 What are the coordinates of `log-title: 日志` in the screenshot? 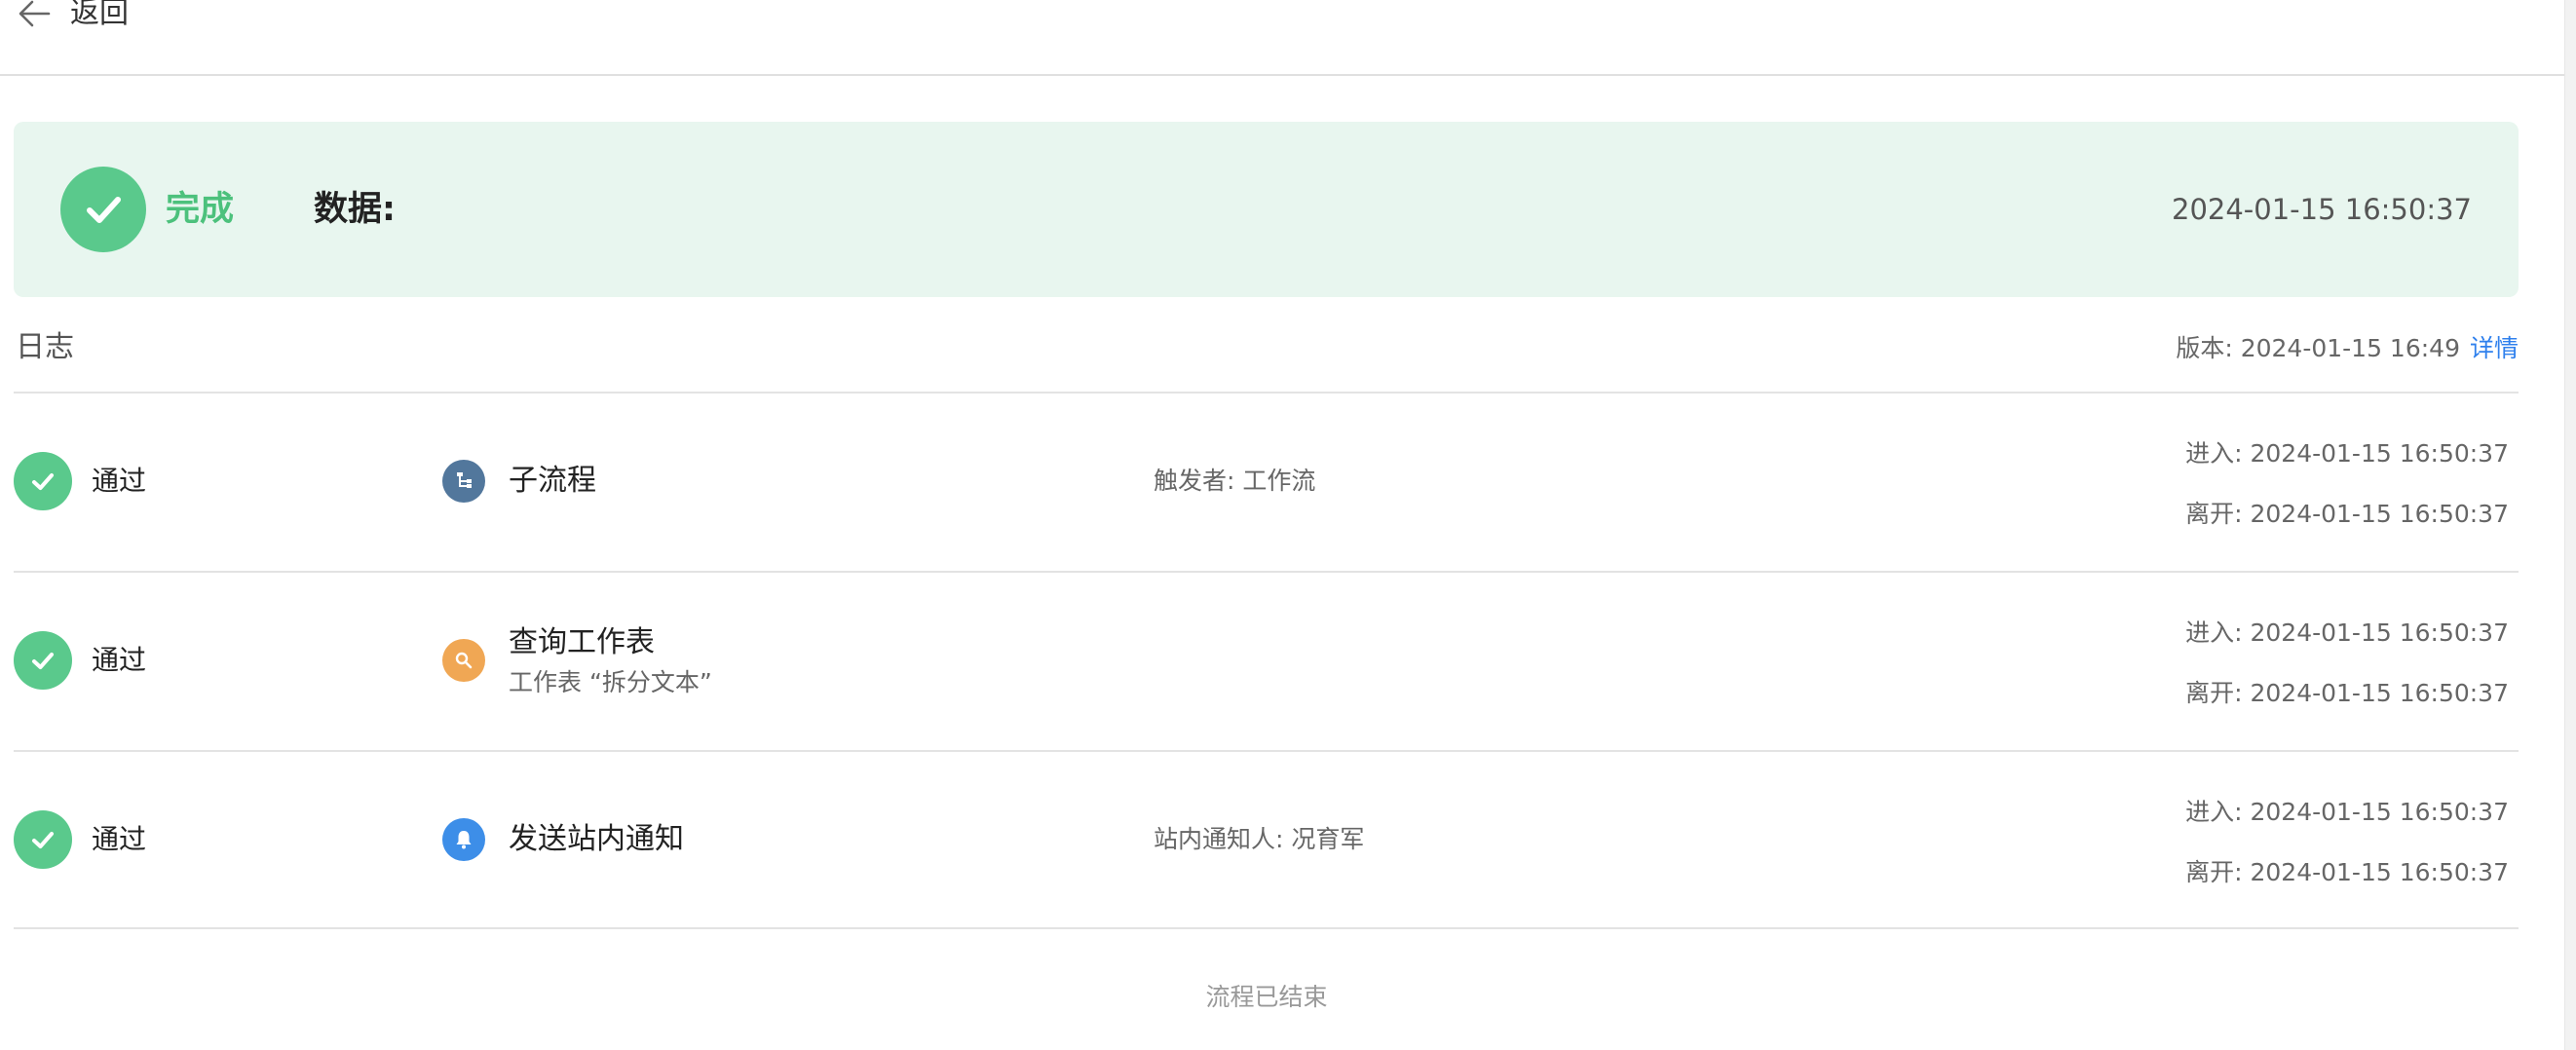 It's located at (45, 347).